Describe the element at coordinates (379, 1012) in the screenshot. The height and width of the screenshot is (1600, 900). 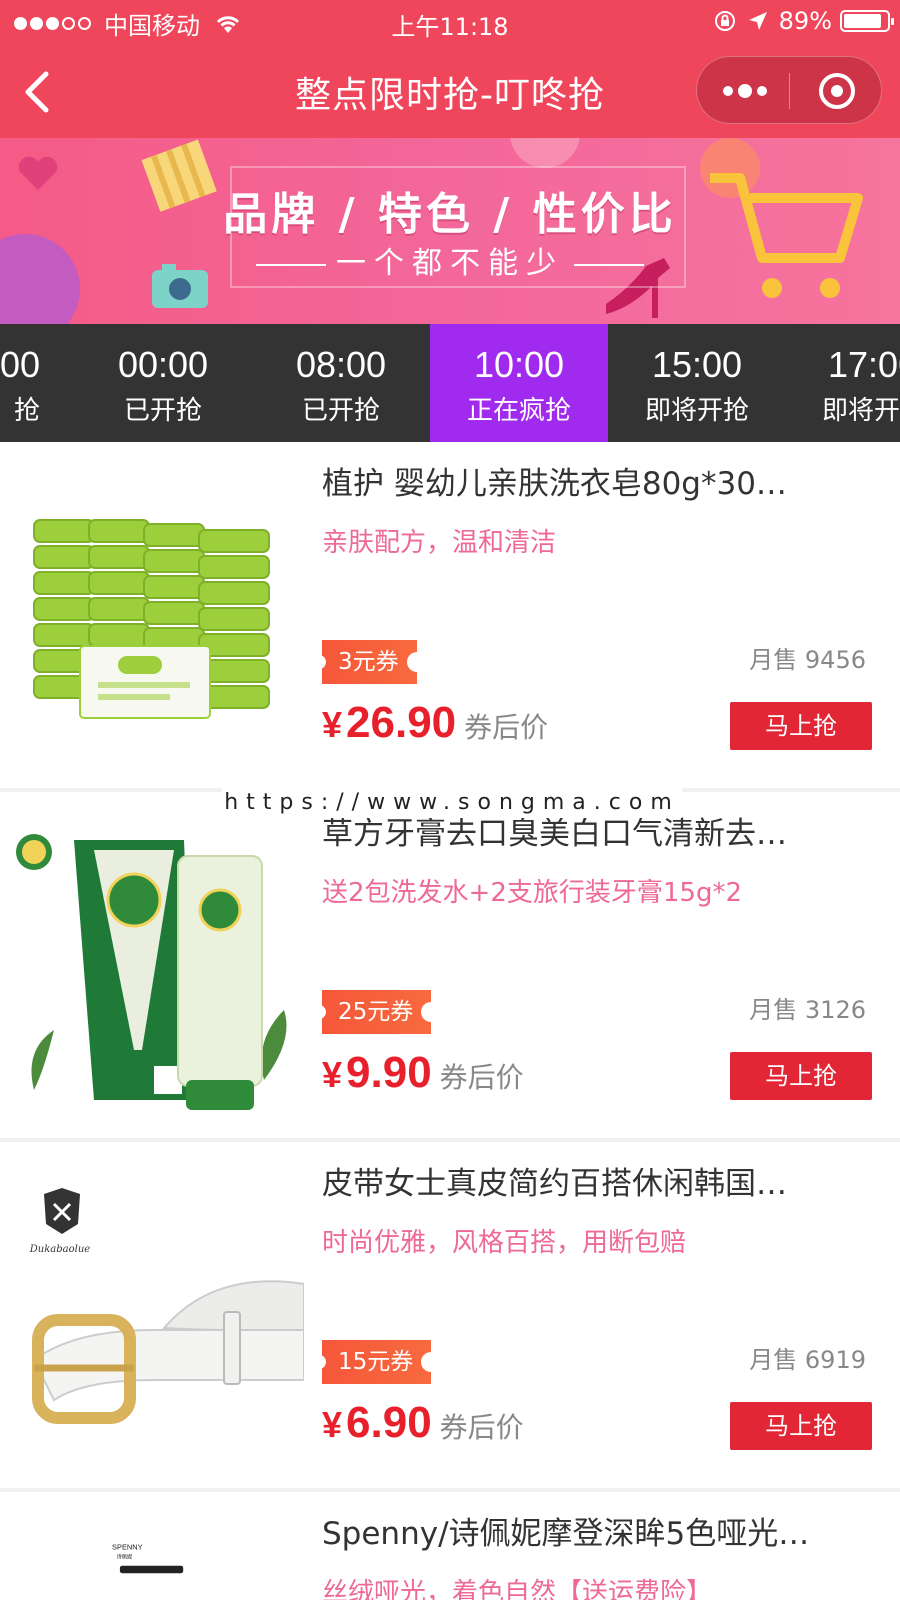
I see `coupon-badge: 25元券` at that location.